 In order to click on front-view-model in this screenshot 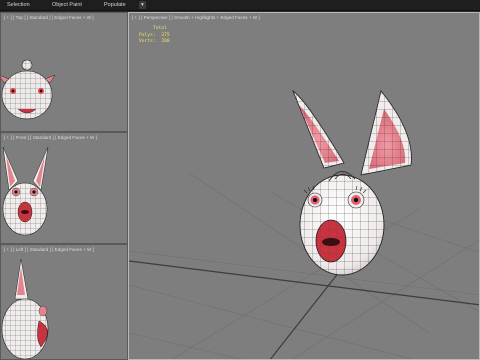, I will do `click(25, 191)`.